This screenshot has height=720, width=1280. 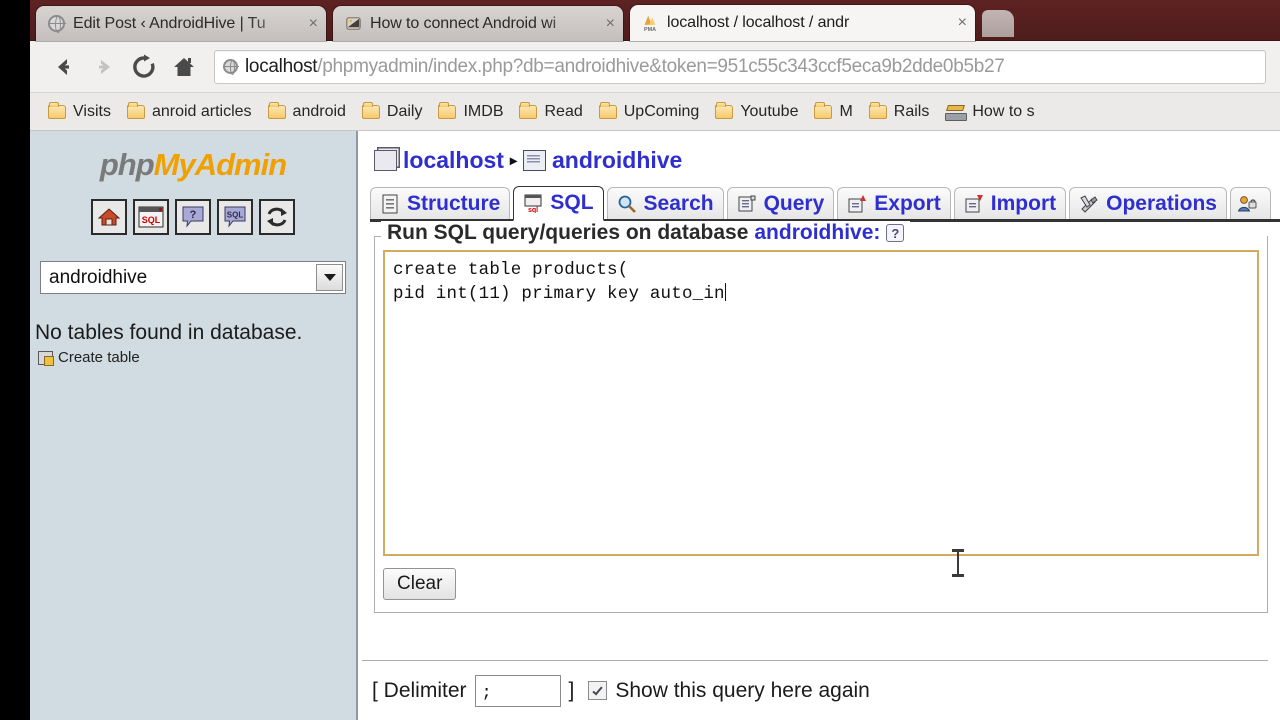 What do you see at coordinates (440, 203) in the screenshot?
I see `tab-structure: Structure` at bounding box center [440, 203].